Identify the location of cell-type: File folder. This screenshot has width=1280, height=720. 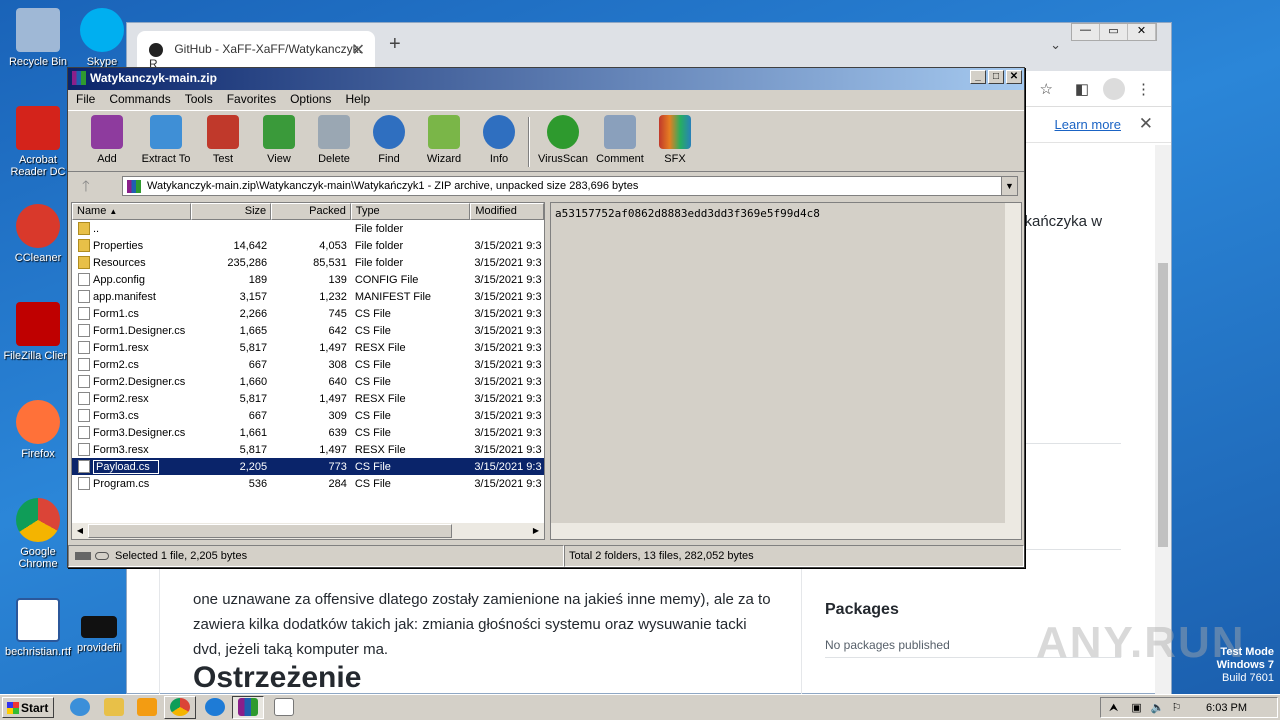
(379, 262).